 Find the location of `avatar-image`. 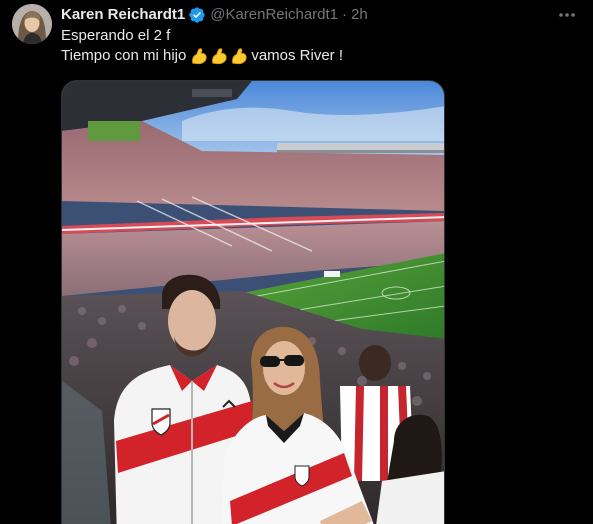

avatar-image is located at coordinates (32, 24).